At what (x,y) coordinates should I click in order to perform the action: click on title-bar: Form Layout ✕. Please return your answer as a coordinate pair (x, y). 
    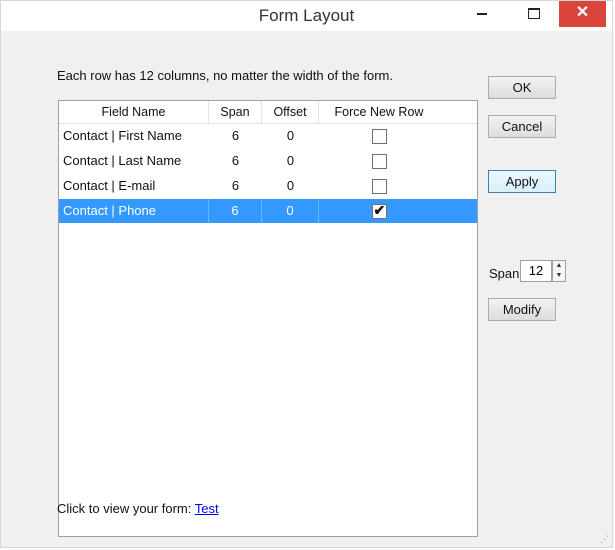
    Looking at the image, I should click on (306, 16).